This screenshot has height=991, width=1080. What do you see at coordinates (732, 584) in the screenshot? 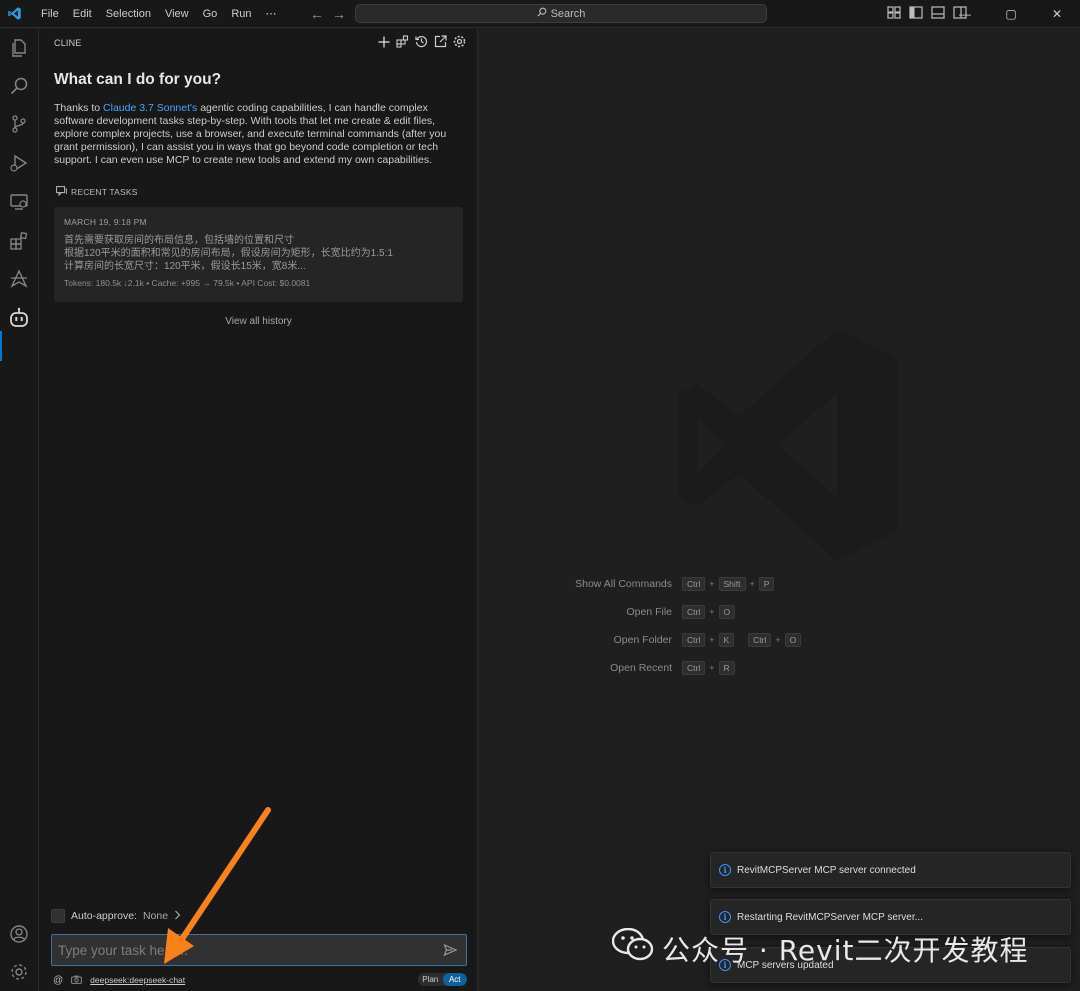
I see `key-shift: Shift` at bounding box center [732, 584].